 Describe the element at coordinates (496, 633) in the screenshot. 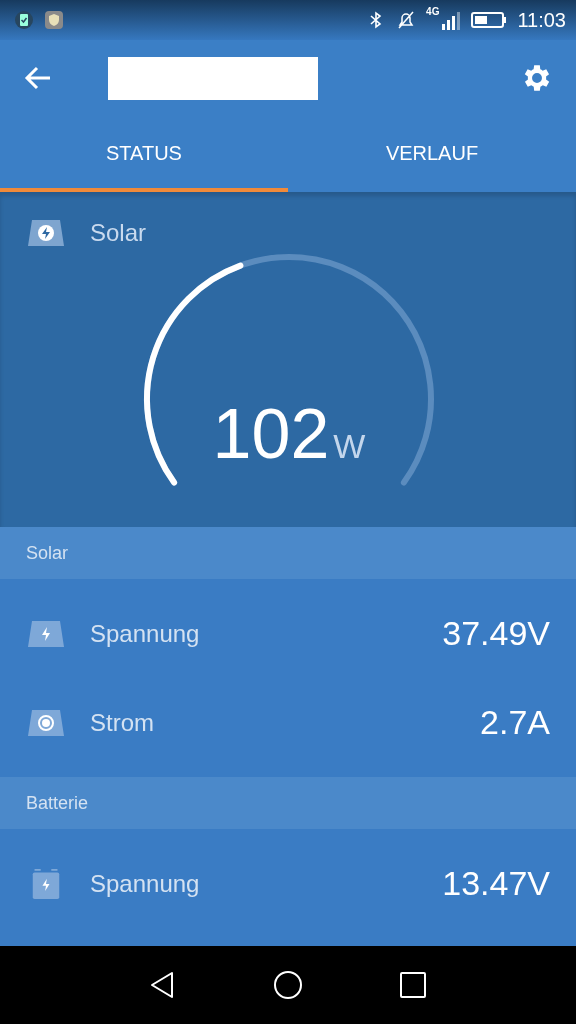

I see `row-value: 37.49V` at that location.